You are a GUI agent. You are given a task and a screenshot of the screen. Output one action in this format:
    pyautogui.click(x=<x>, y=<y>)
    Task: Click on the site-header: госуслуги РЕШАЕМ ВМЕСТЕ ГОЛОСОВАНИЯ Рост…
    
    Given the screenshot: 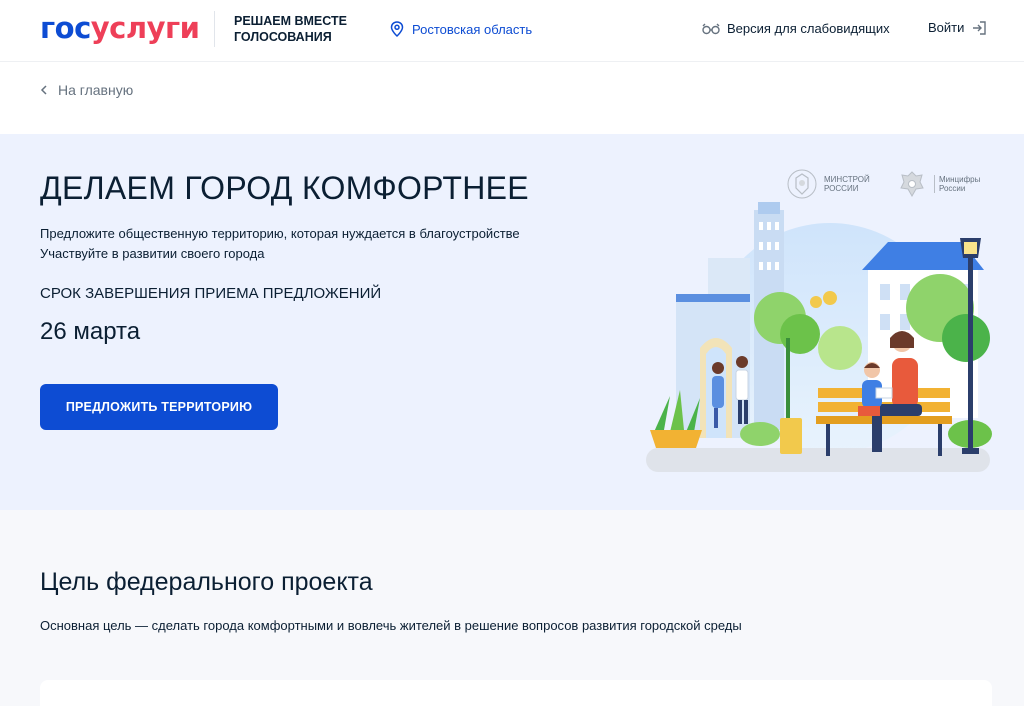 What is the action you would take?
    pyautogui.click(x=512, y=31)
    